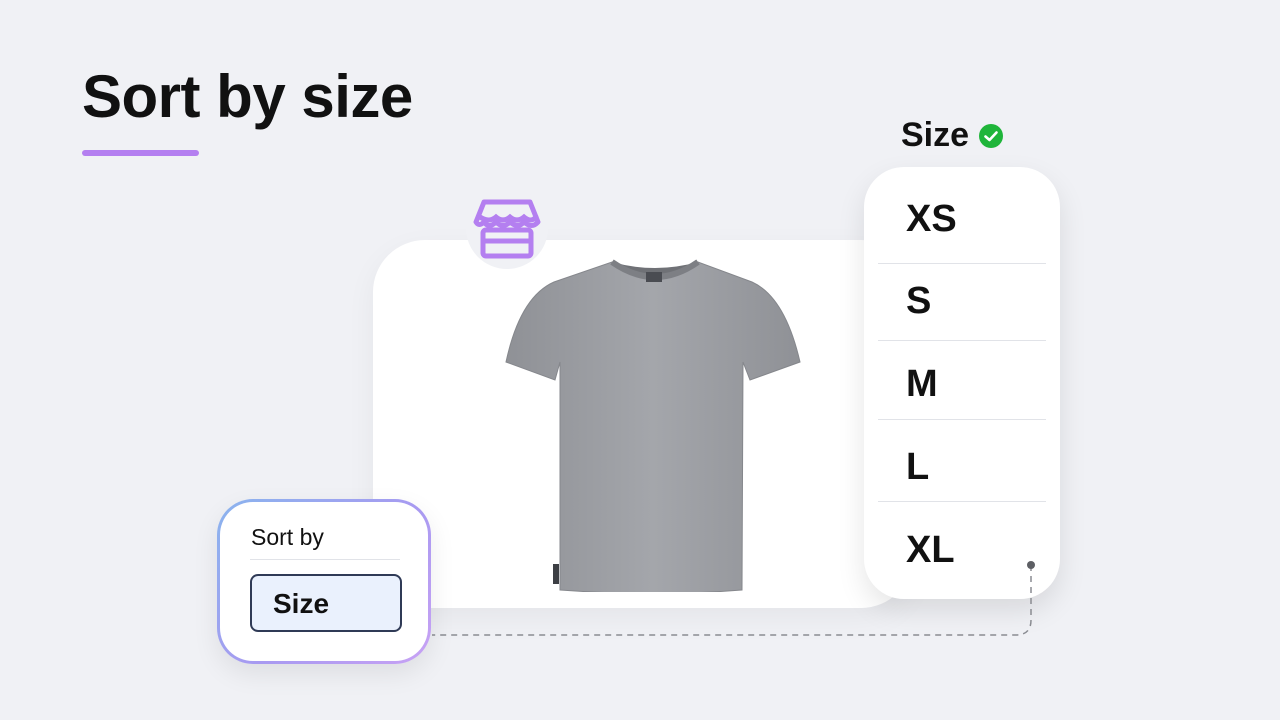 The width and height of the screenshot is (1280, 720). I want to click on sort-by-select: Size, so click(326, 603).